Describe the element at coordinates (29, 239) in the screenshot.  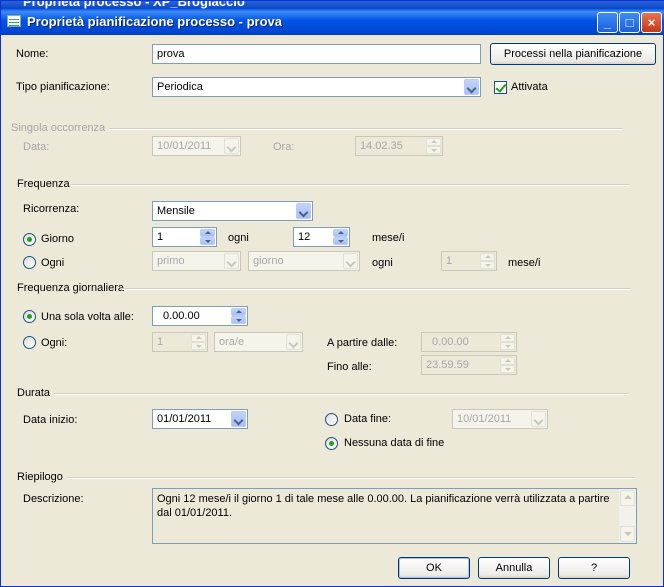
I see `giorno-radio` at that location.